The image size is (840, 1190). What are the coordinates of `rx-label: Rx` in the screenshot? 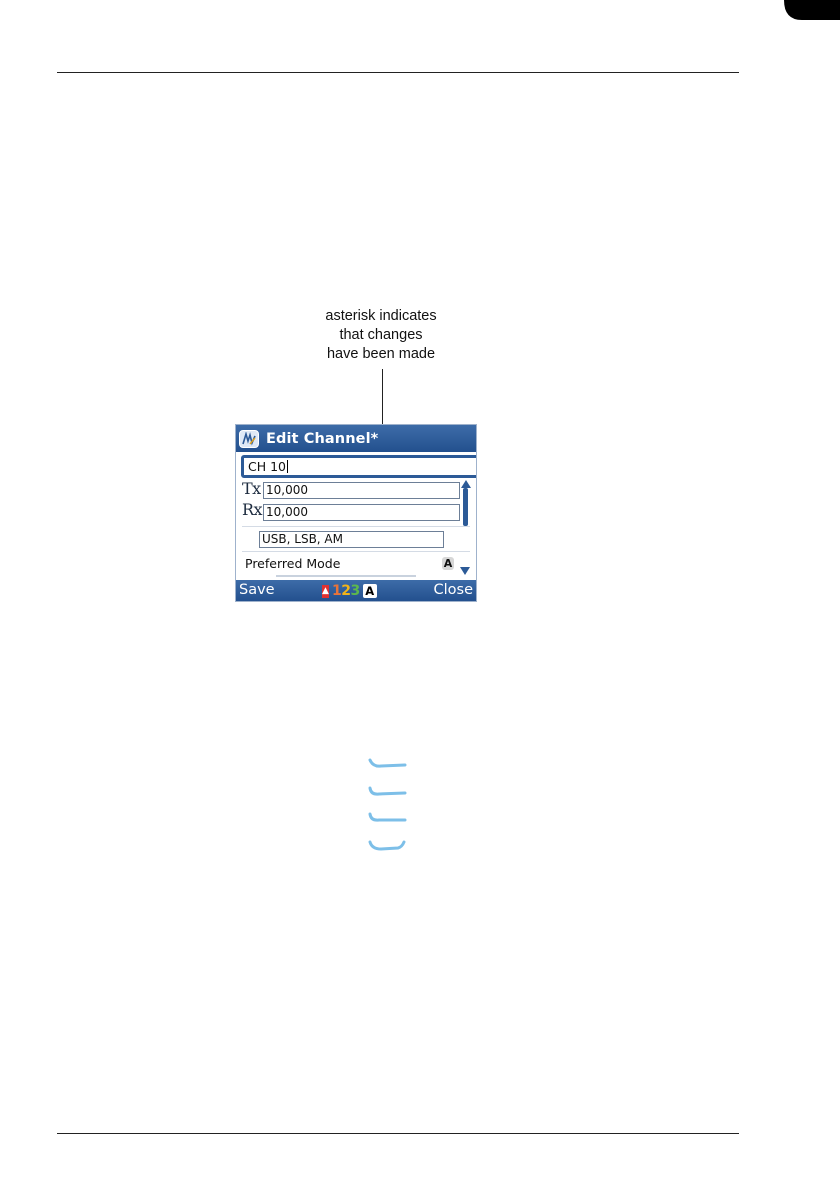 It's located at (252, 509).